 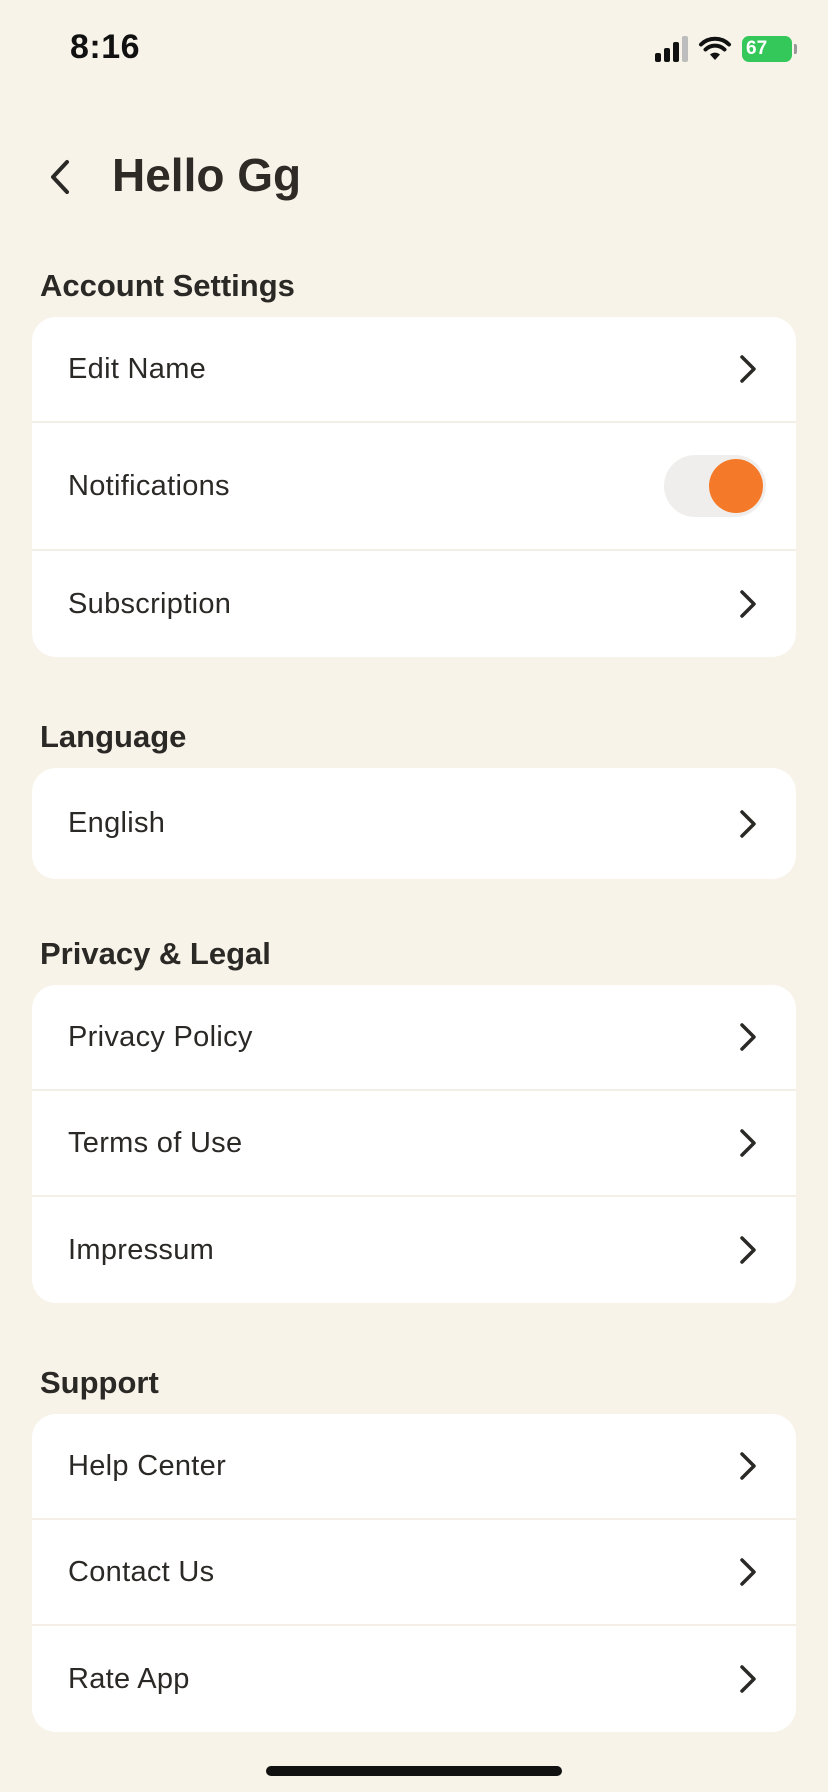 What do you see at coordinates (414, 1771) in the screenshot?
I see `home-indicator` at bounding box center [414, 1771].